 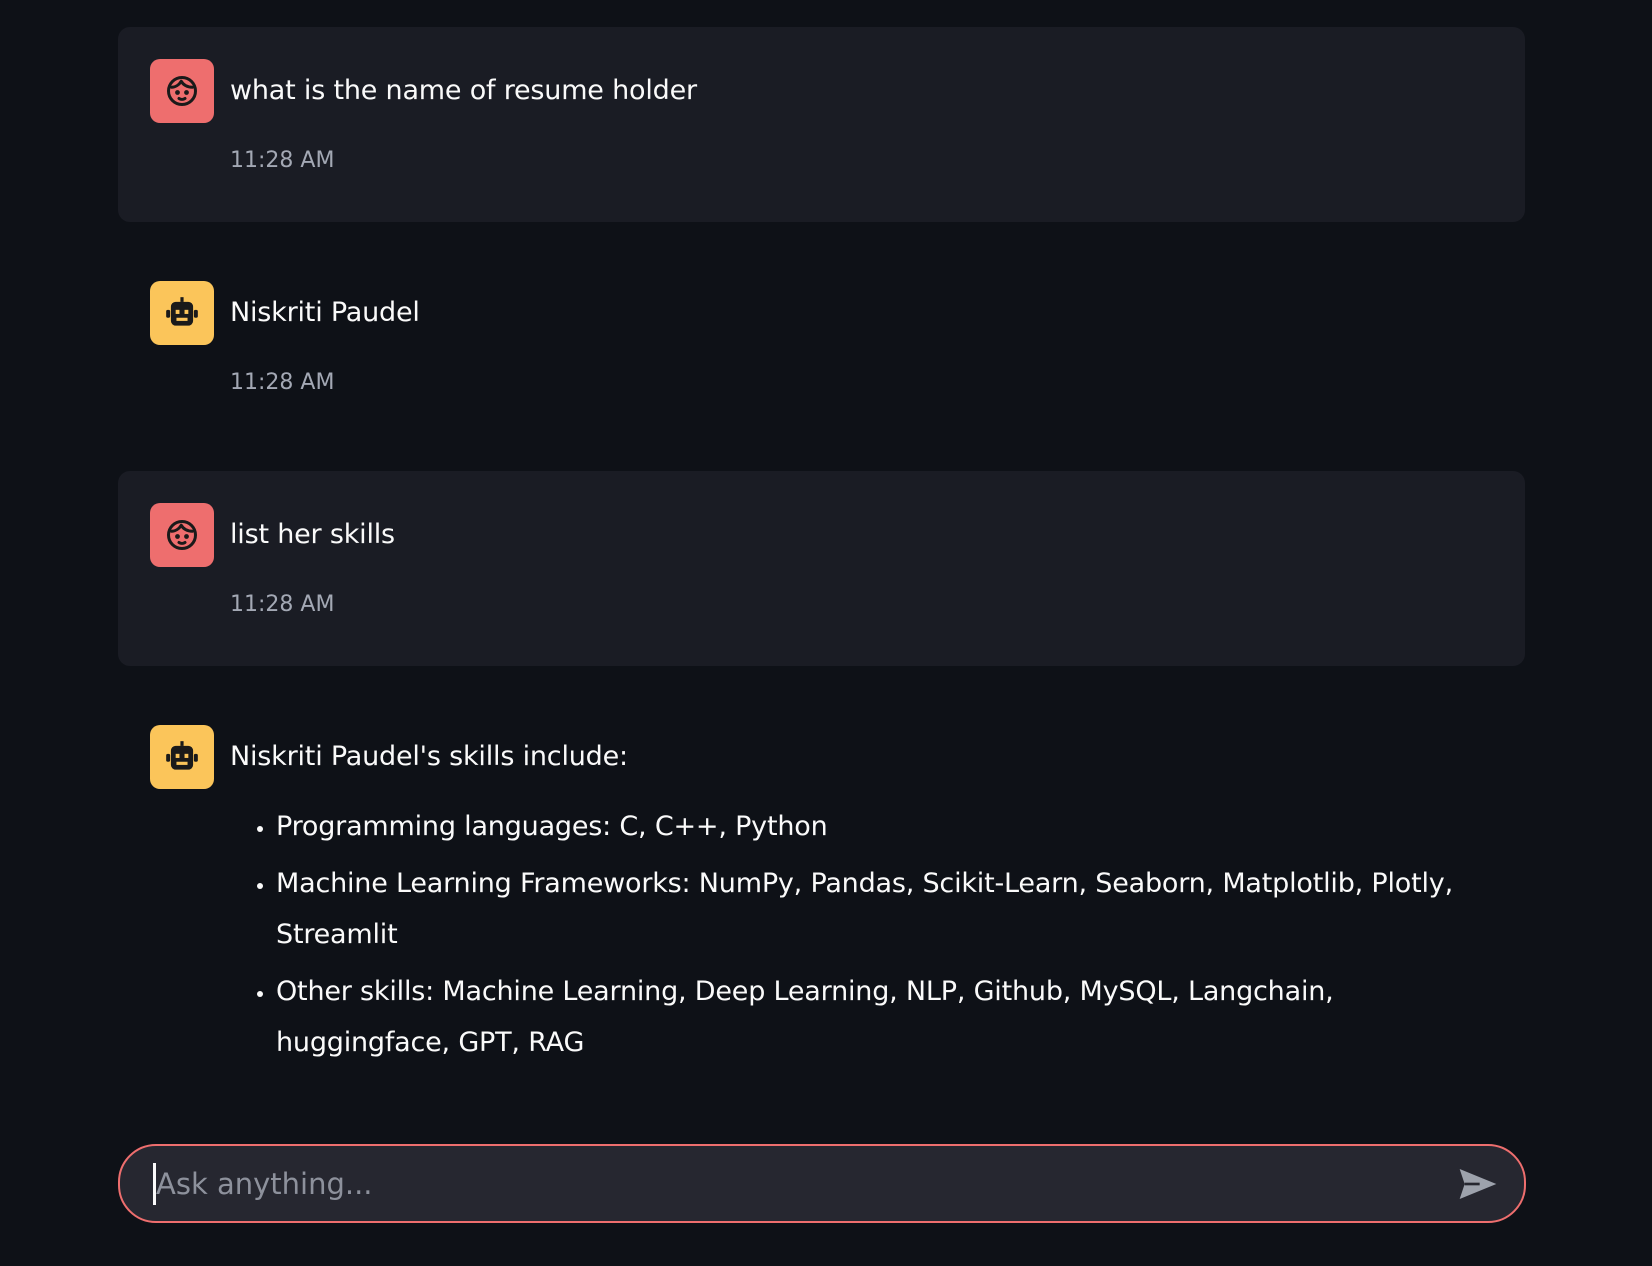 I want to click on text-caret, so click(x=154, y=1184).